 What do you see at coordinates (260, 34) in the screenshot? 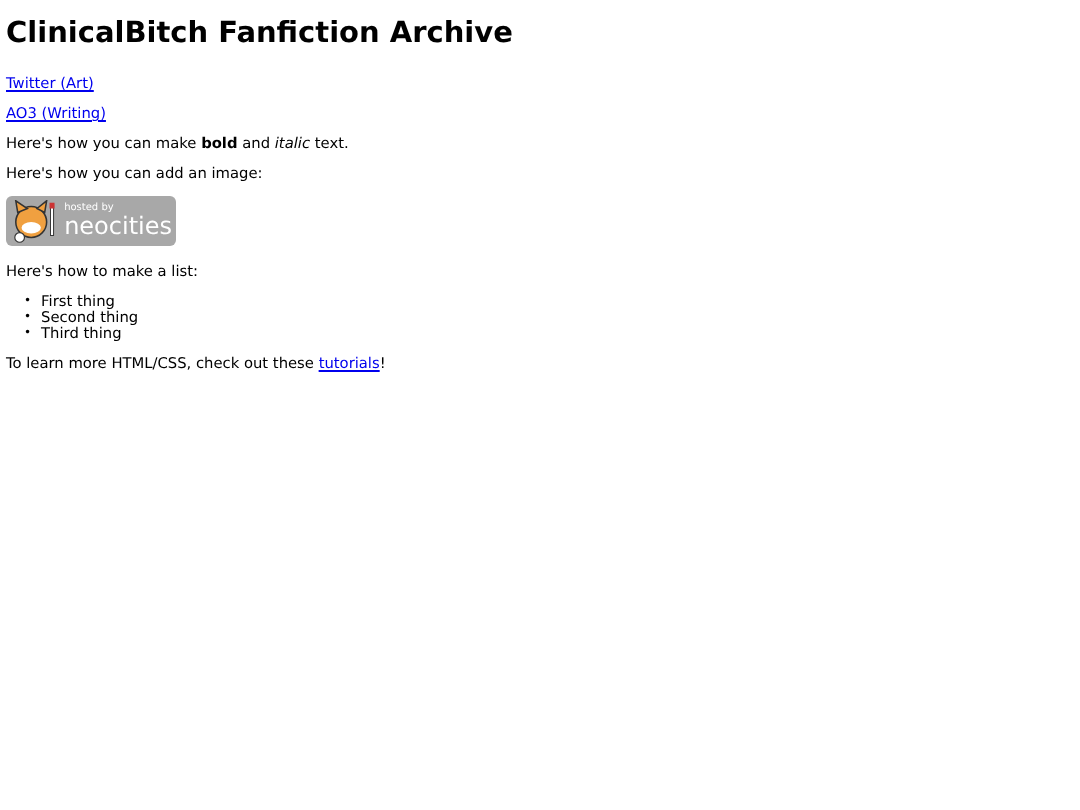
I see `page-title: ClinicalBitch Fanfiction Archive` at bounding box center [260, 34].